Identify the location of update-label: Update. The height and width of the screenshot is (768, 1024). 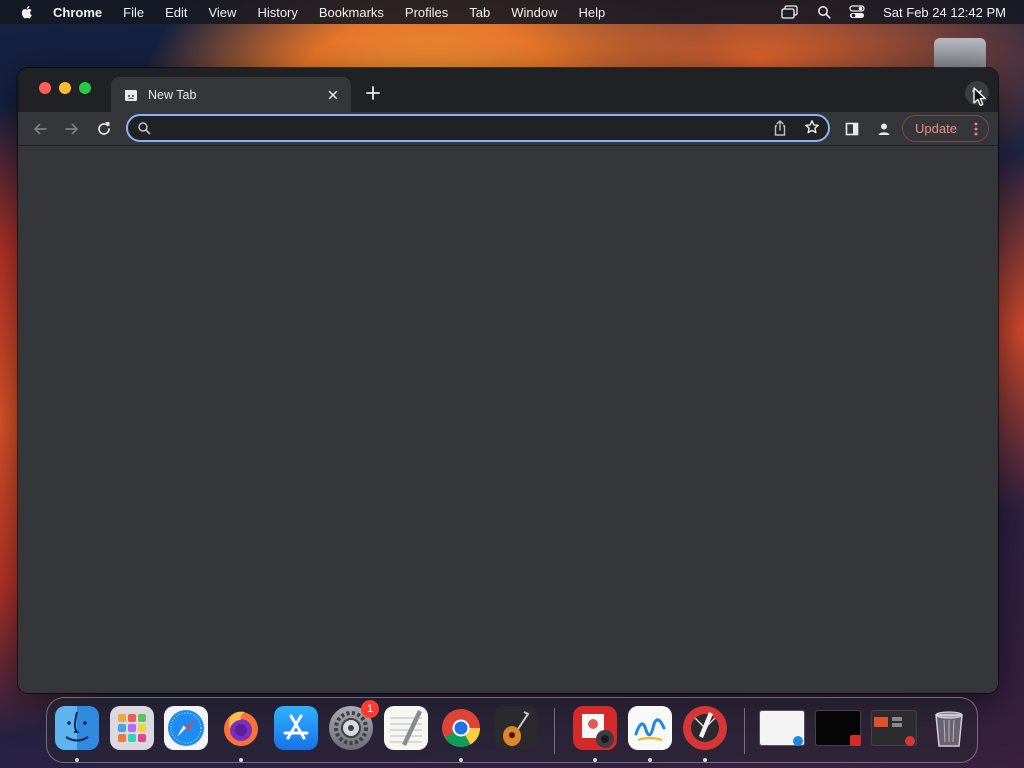
(936, 128).